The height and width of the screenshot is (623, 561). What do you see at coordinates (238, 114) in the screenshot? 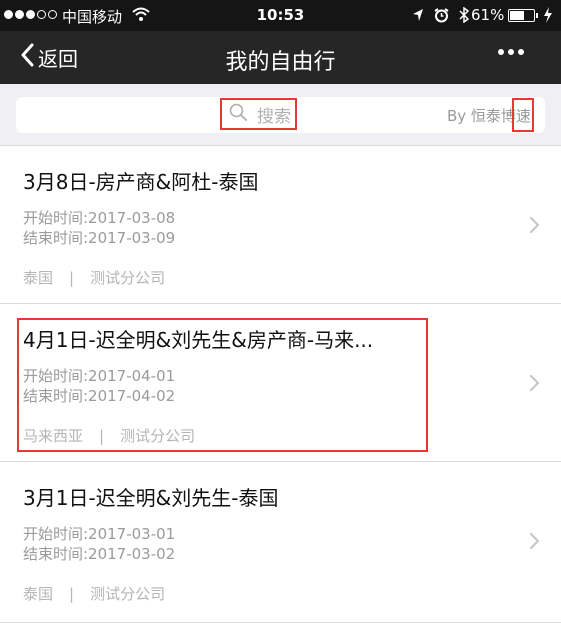
I see `search-icon` at bounding box center [238, 114].